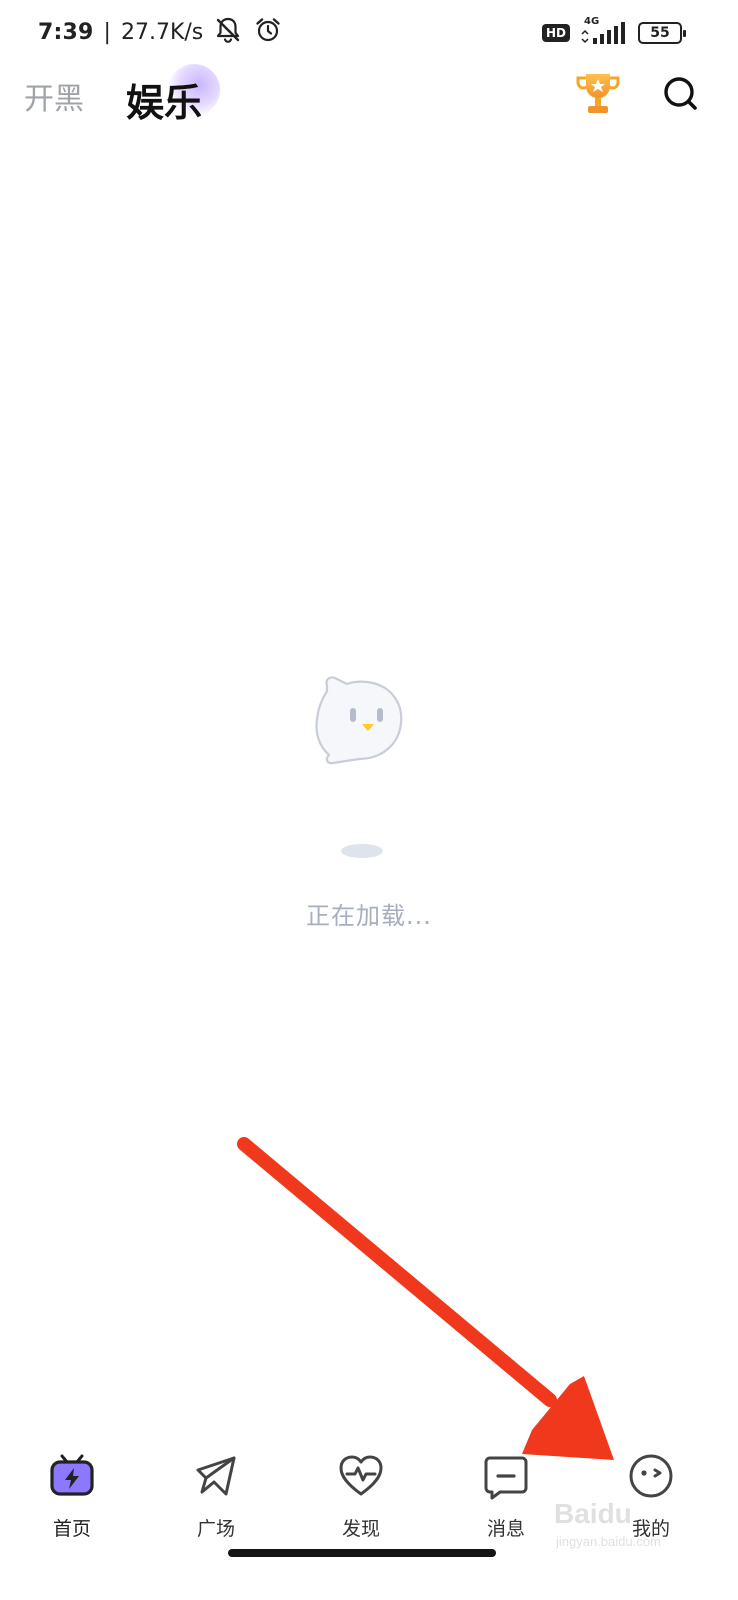 The image size is (738, 1600). What do you see at coordinates (66, 32) in the screenshot?
I see `status-time: 7:39` at bounding box center [66, 32].